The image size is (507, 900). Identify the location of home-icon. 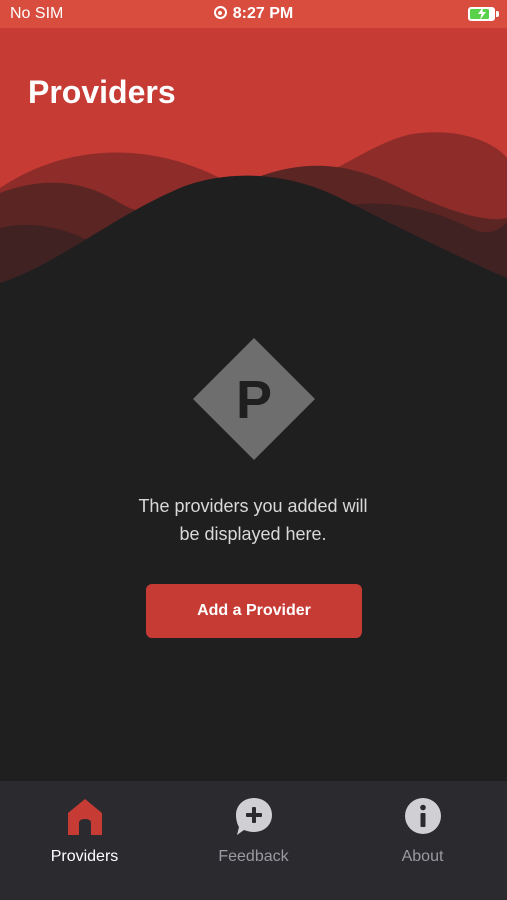
(85, 817).